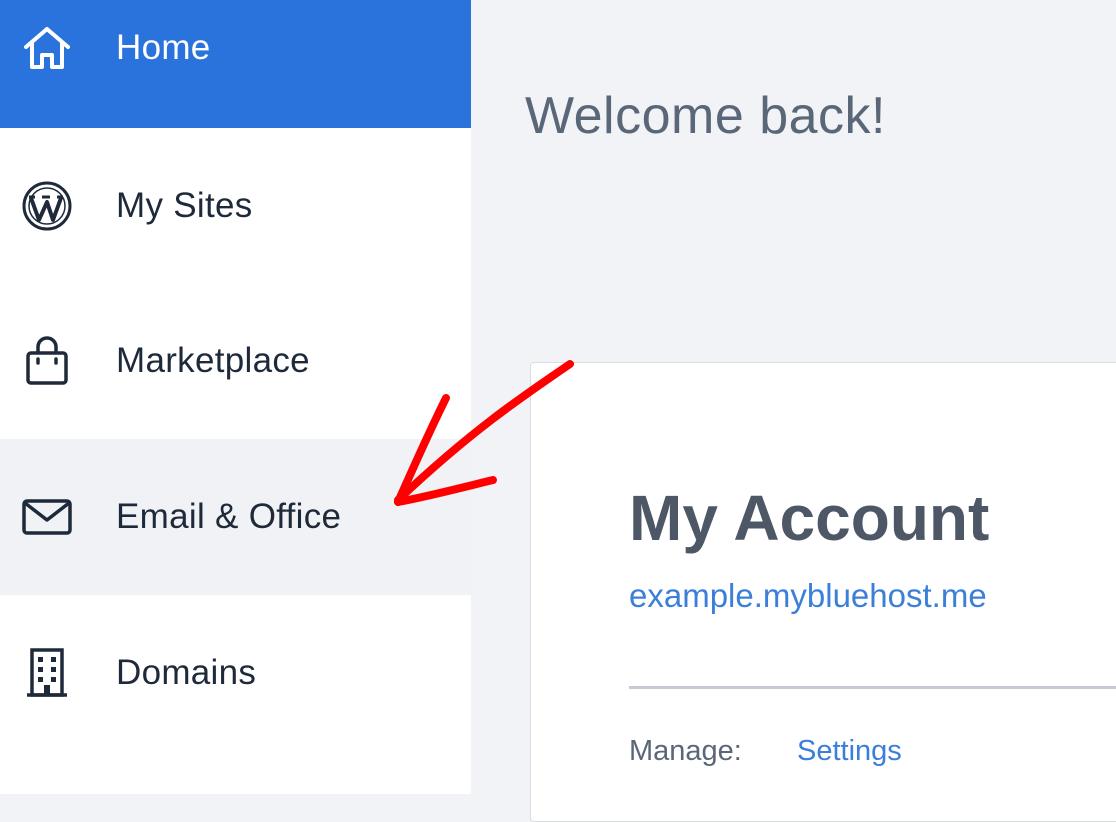  Describe the element at coordinates (47, 206) in the screenshot. I see `wordpress-icon` at that location.